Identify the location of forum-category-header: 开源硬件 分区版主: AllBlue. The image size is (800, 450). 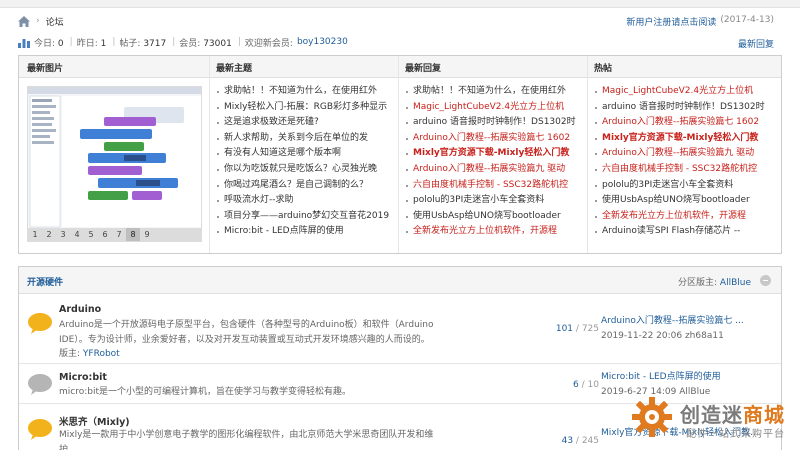
(400, 280).